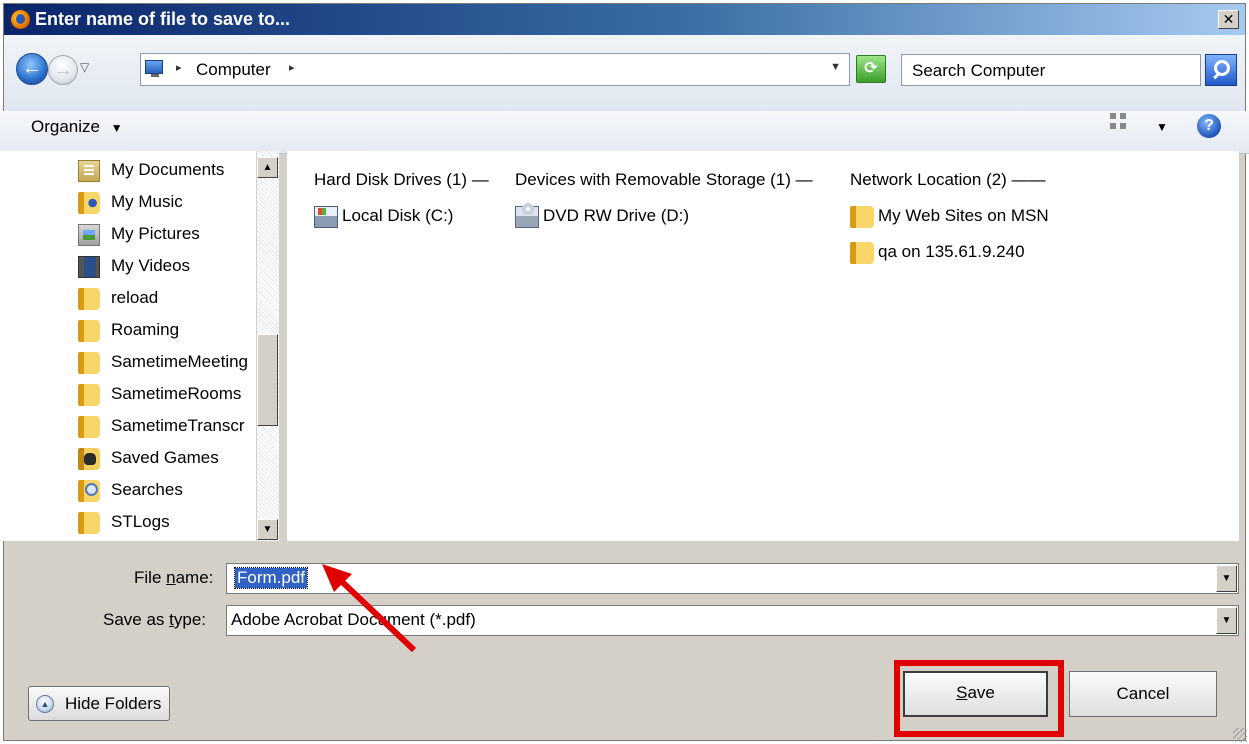 This screenshot has width=1249, height=744. What do you see at coordinates (1162, 127) in the screenshot?
I see `views-dropdown: ▼` at bounding box center [1162, 127].